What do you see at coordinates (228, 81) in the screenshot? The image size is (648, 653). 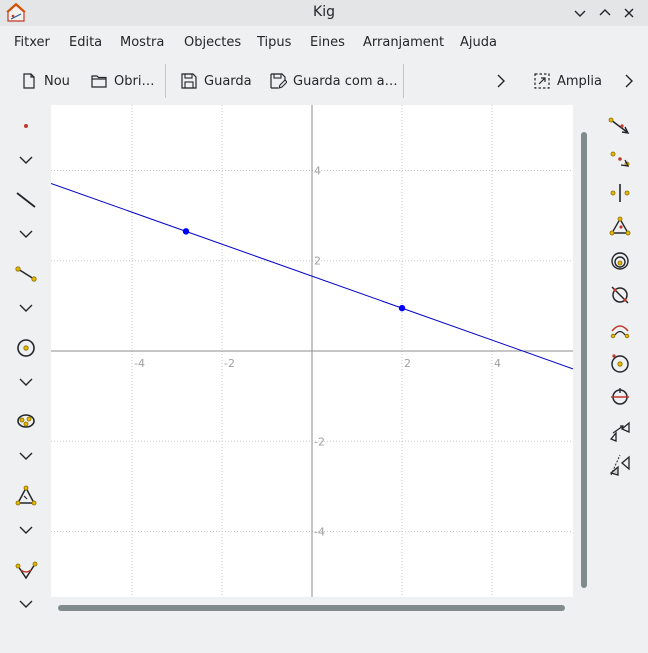 I see `save-button-label: Guarda` at bounding box center [228, 81].